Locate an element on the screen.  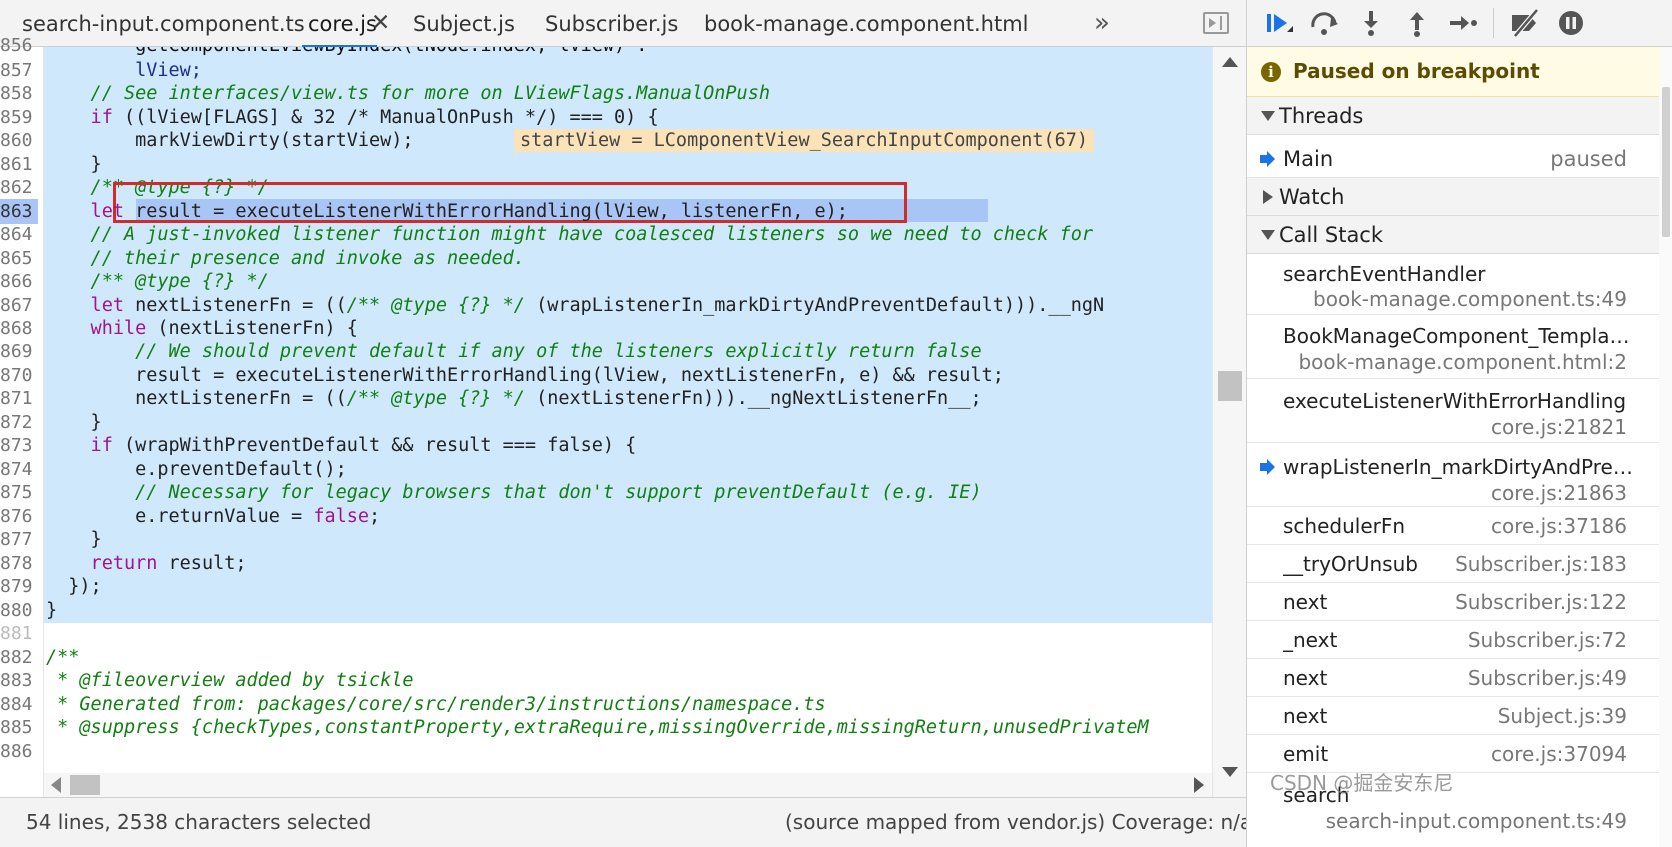
line-number: 869 is located at coordinates (19, 351).